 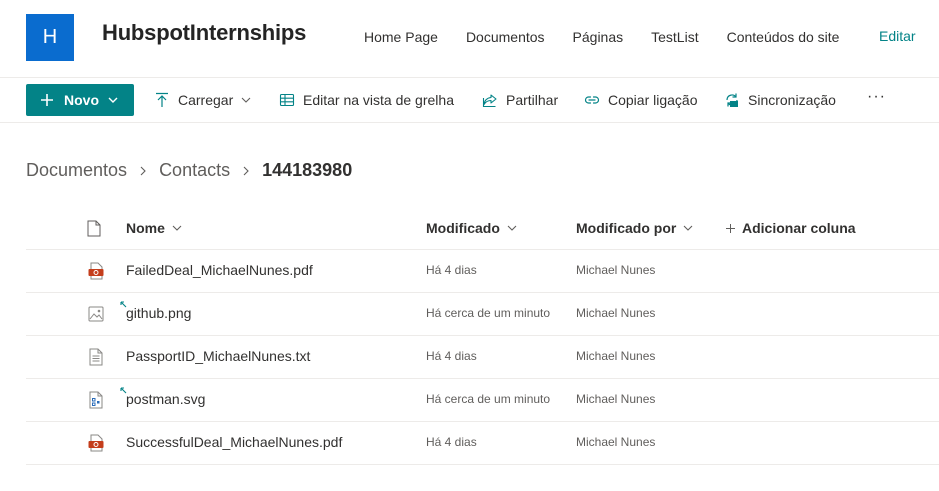 What do you see at coordinates (463, 228) in the screenshot?
I see `column-modified-label: Modificado` at bounding box center [463, 228].